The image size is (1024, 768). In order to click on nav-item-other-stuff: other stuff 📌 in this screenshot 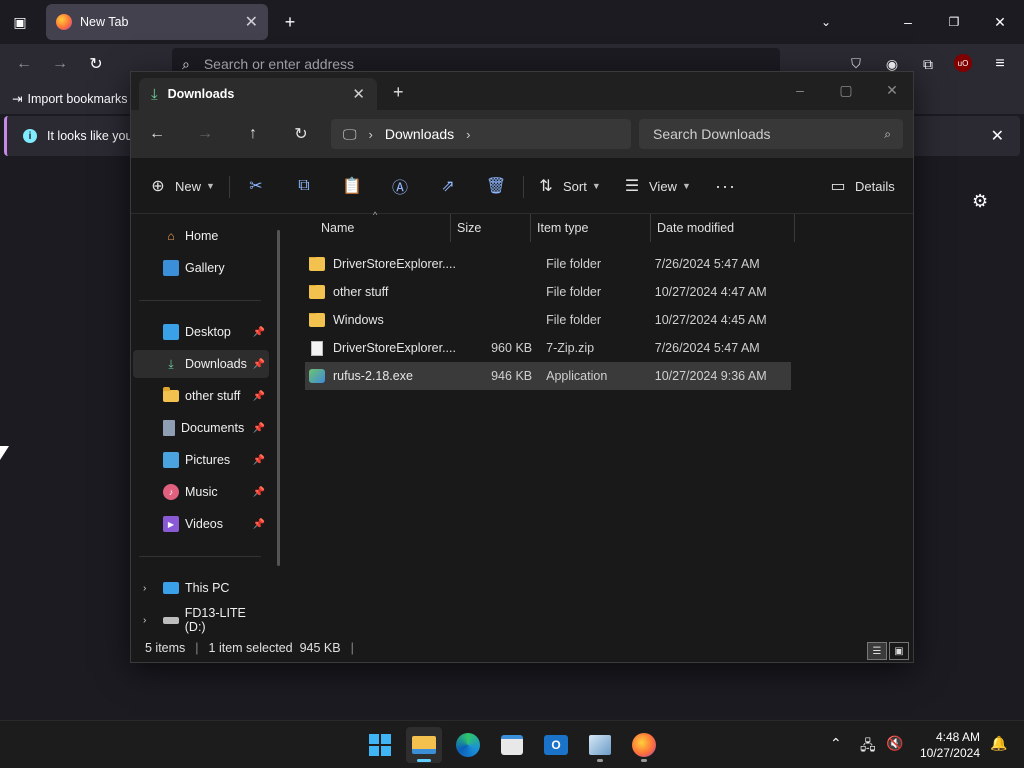, I will do `click(201, 396)`.